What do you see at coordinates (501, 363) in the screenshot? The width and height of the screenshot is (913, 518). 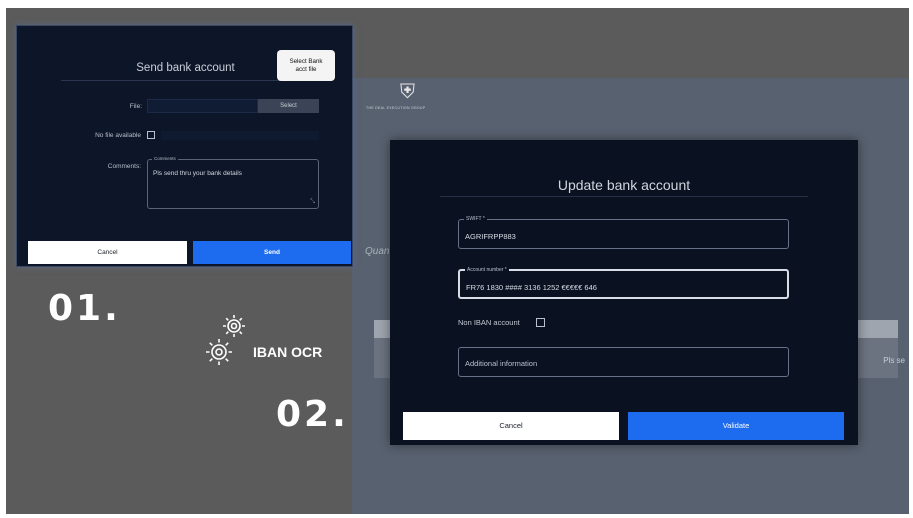 I see `additional-information-placeholder: Additional information` at bounding box center [501, 363].